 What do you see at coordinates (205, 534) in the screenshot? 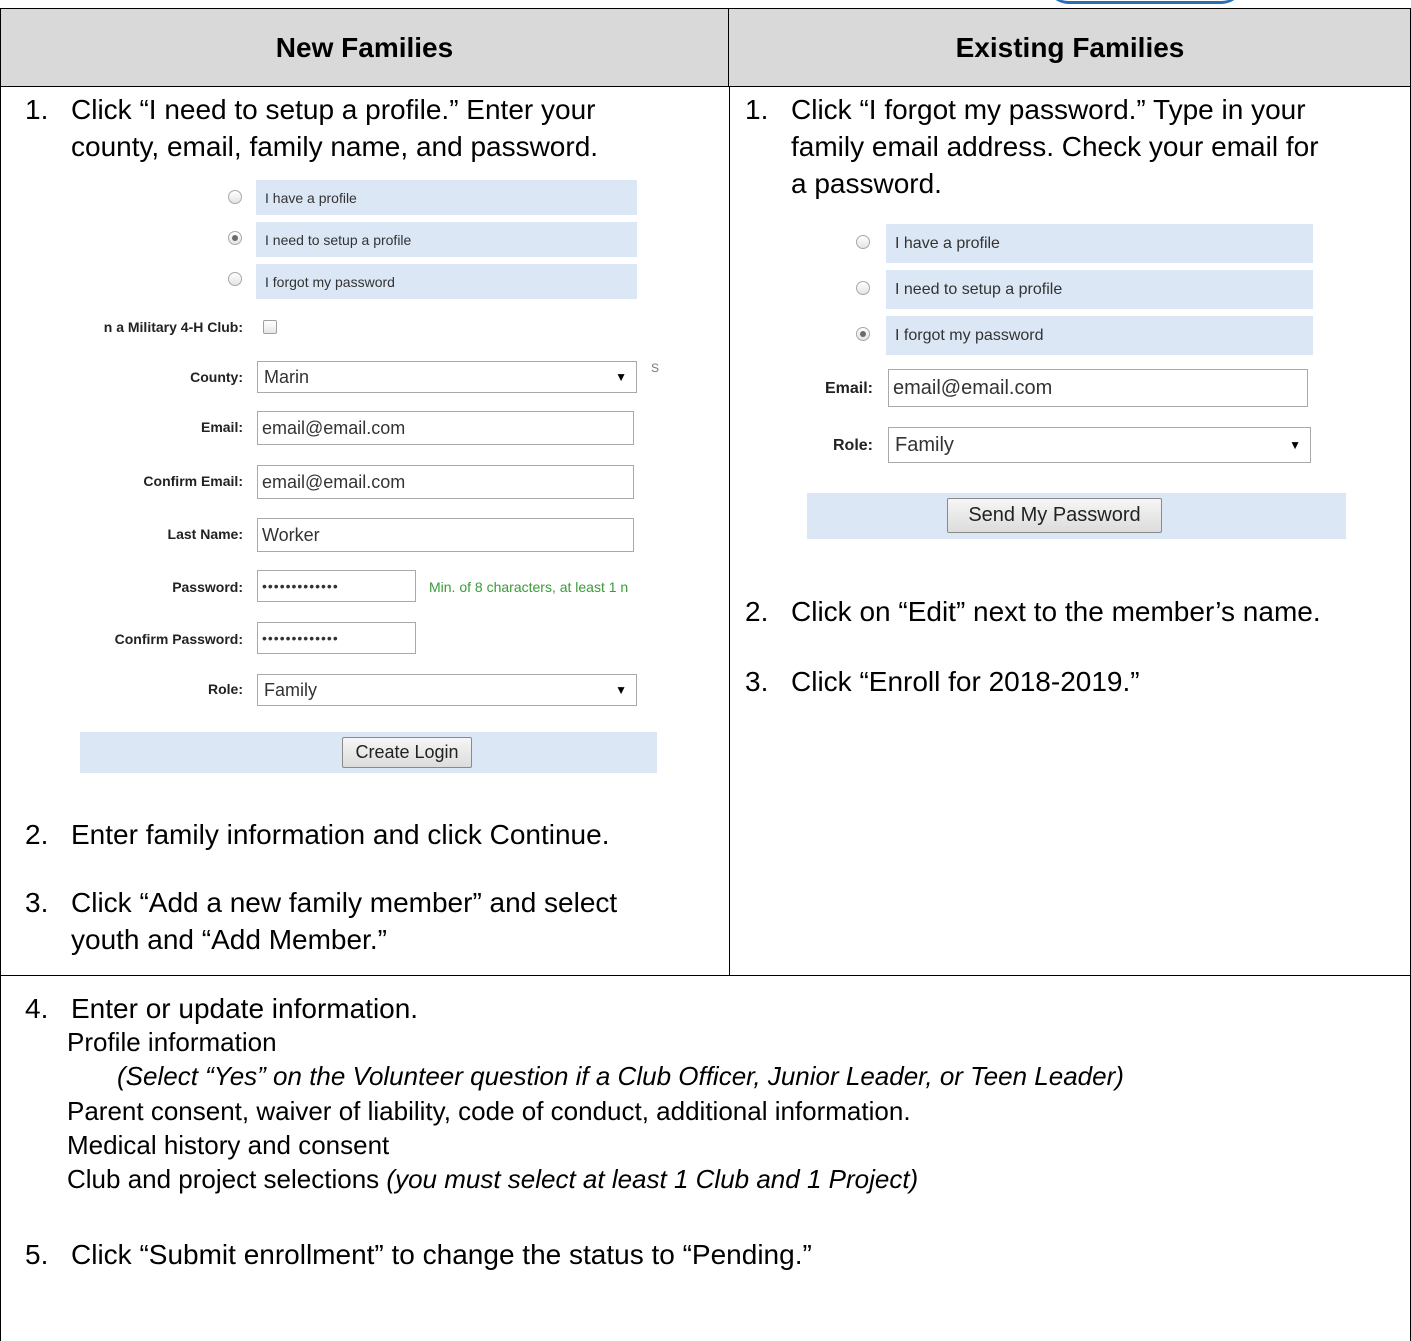
I see `last-name-label: Last Name:` at bounding box center [205, 534].